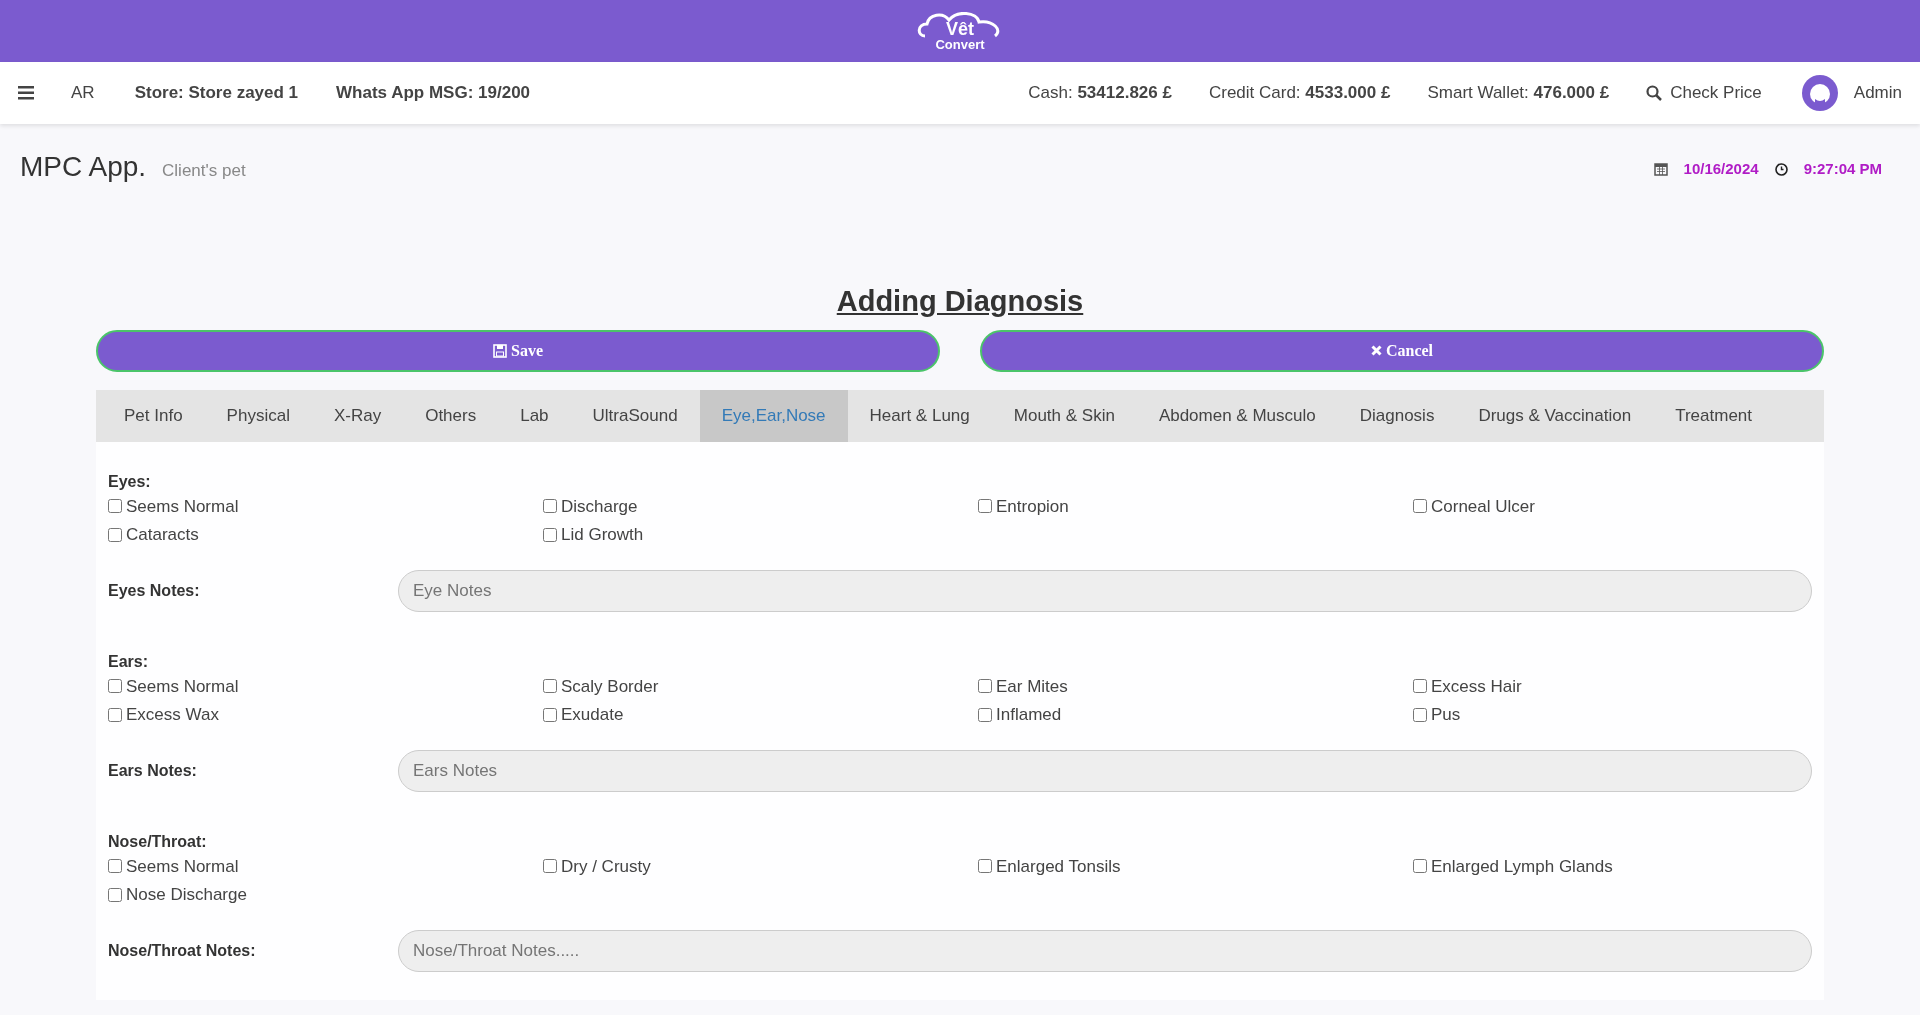  Describe the element at coordinates (153, 415) in the screenshot. I see `tab: Pet Info` at that location.